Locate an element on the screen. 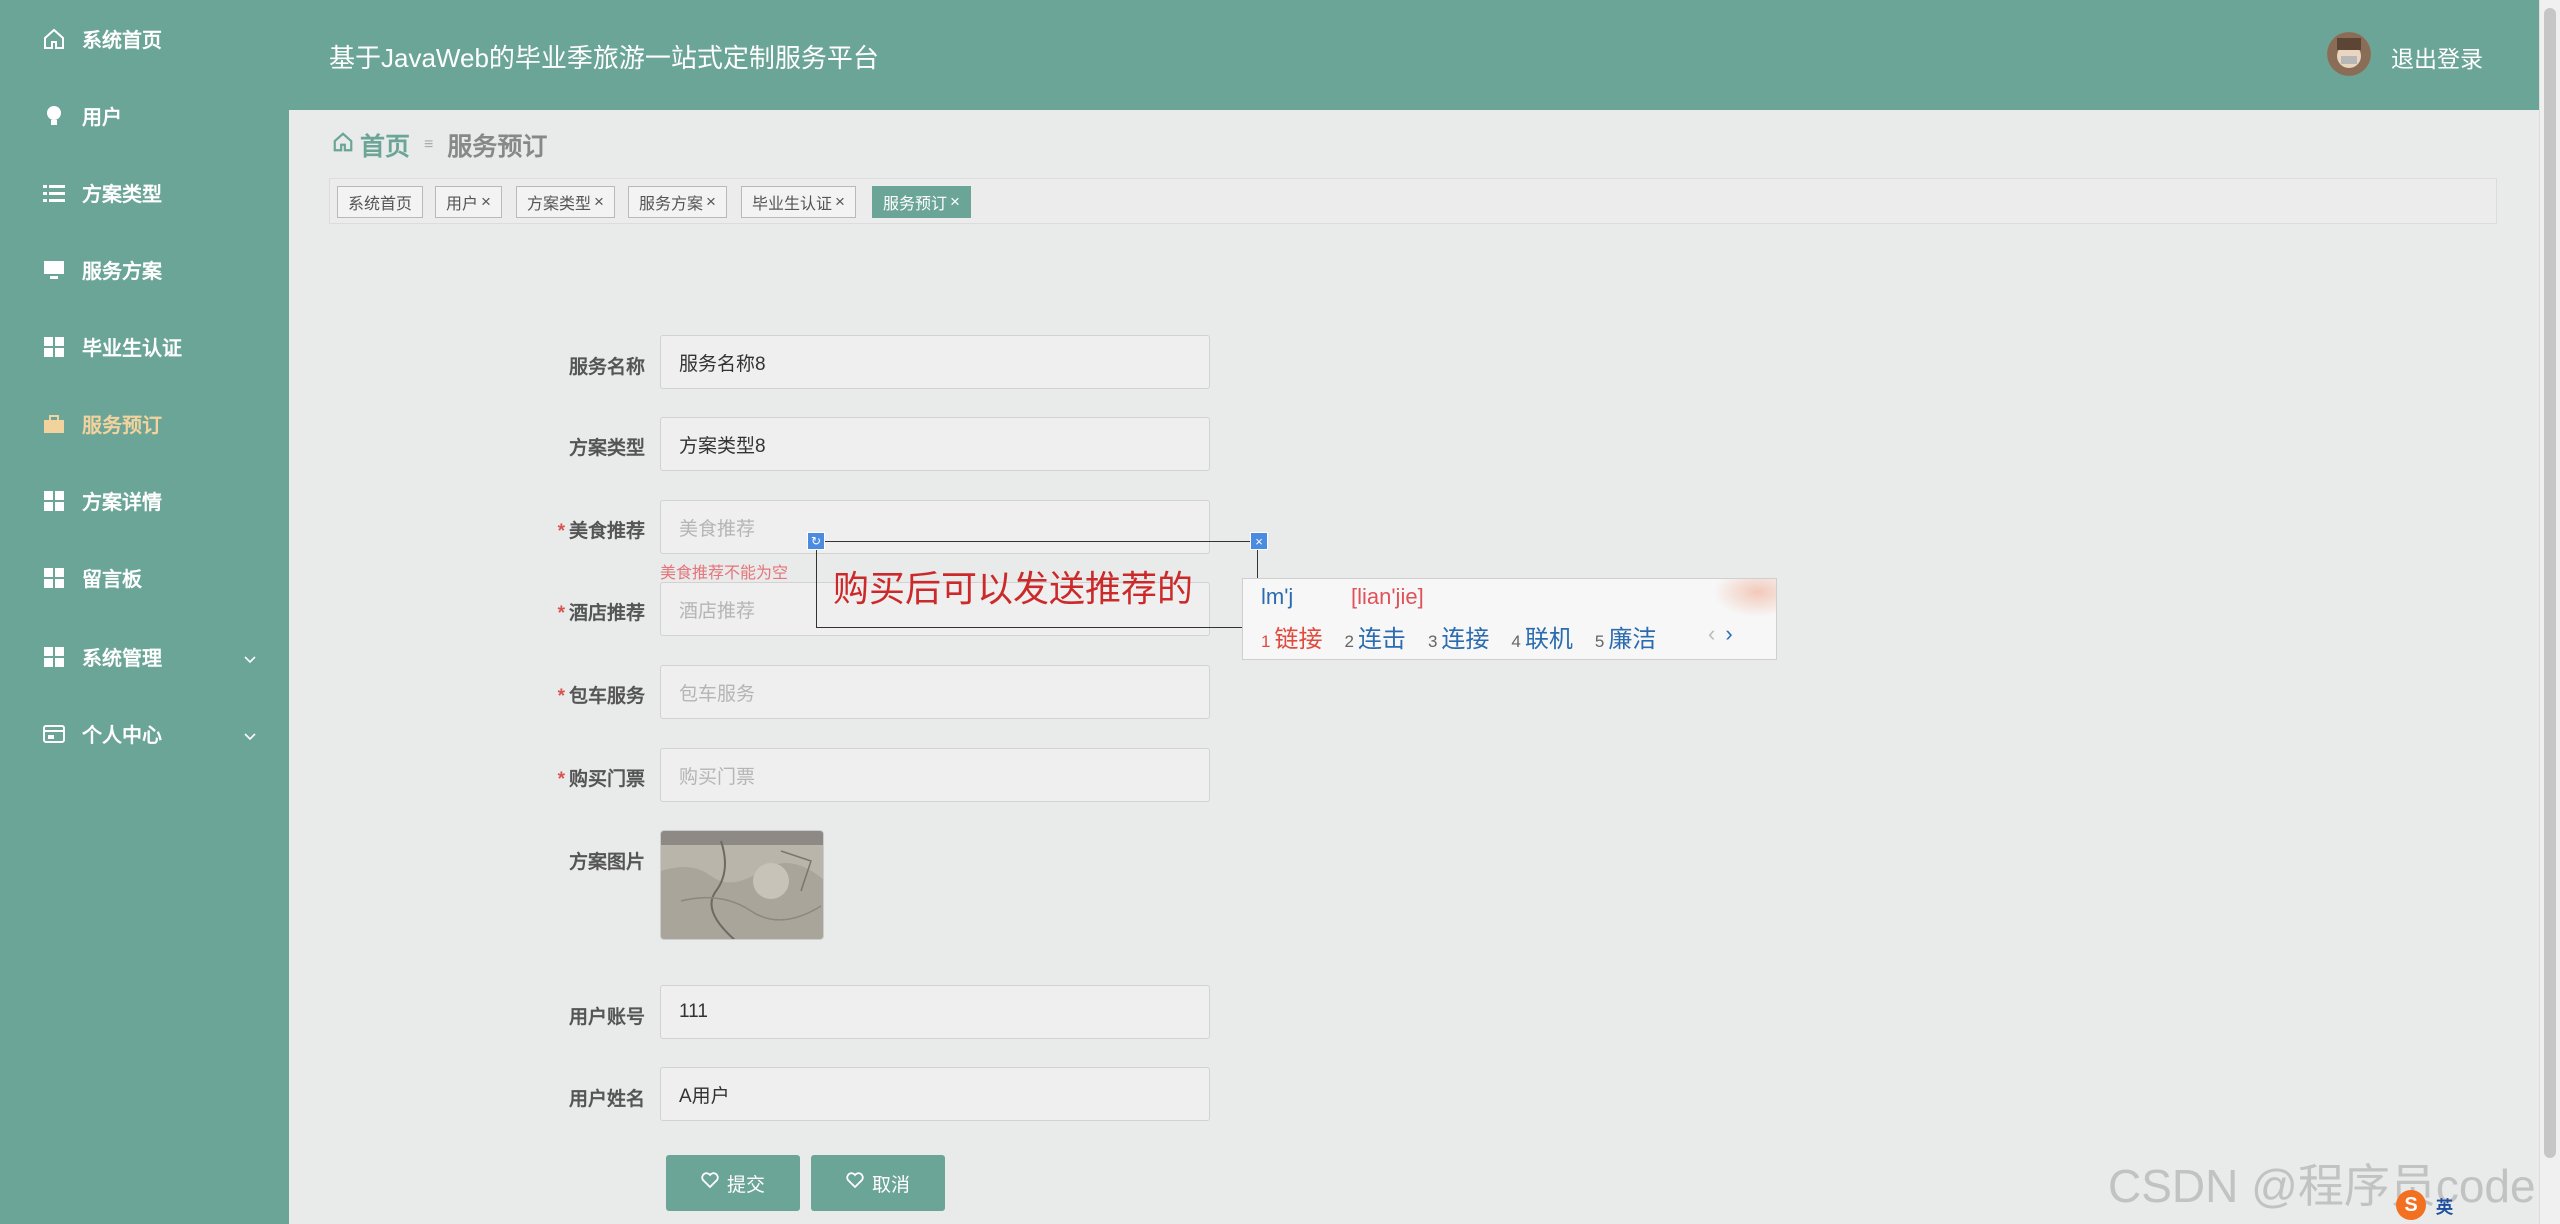 The width and height of the screenshot is (2560, 1224). ime-candidate: 2 连击 is located at coordinates (1374, 636).